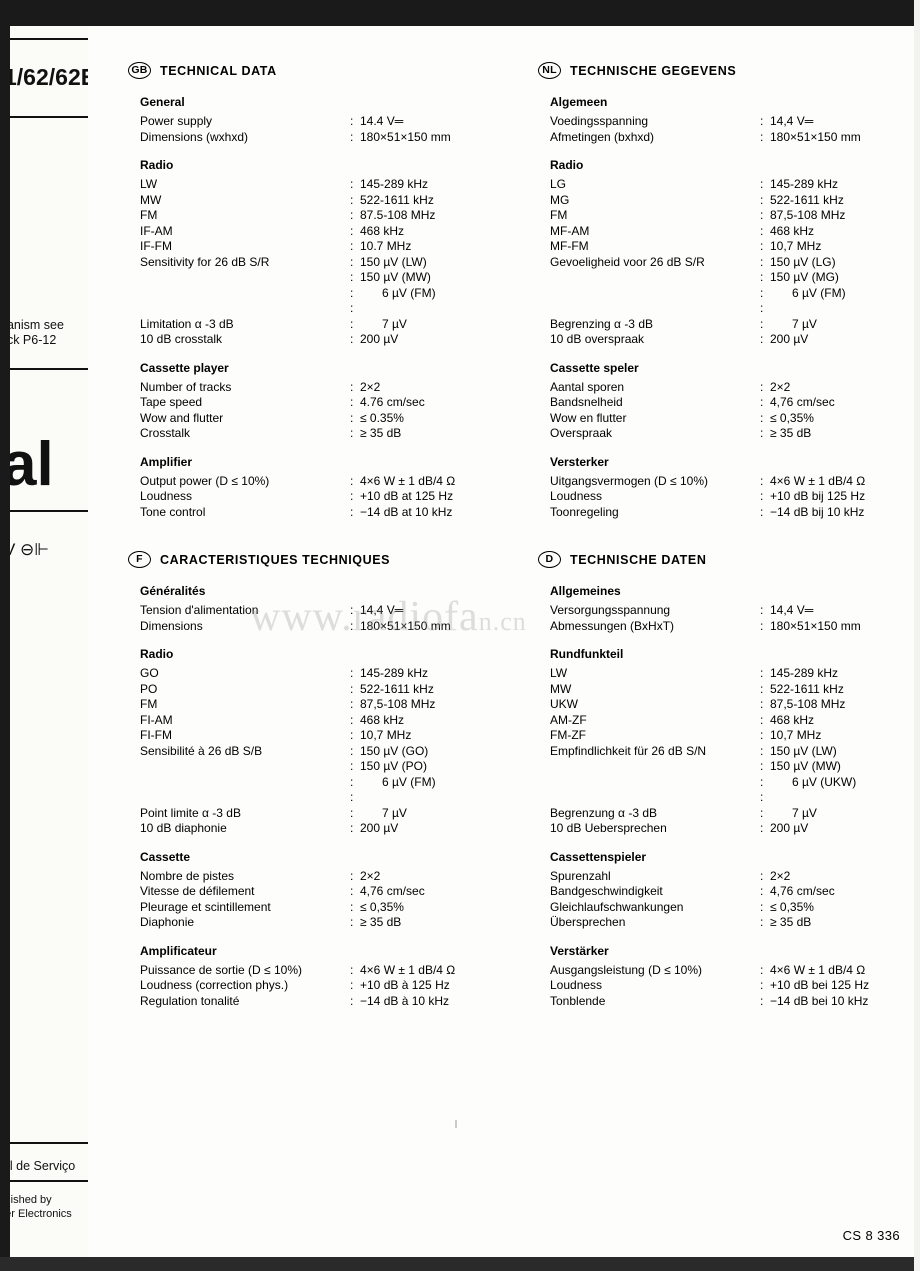  Describe the element at coordinates (729, 736) in the screenshot. I see `spec-row: FM-ZF:10,7 MHz` at that location.